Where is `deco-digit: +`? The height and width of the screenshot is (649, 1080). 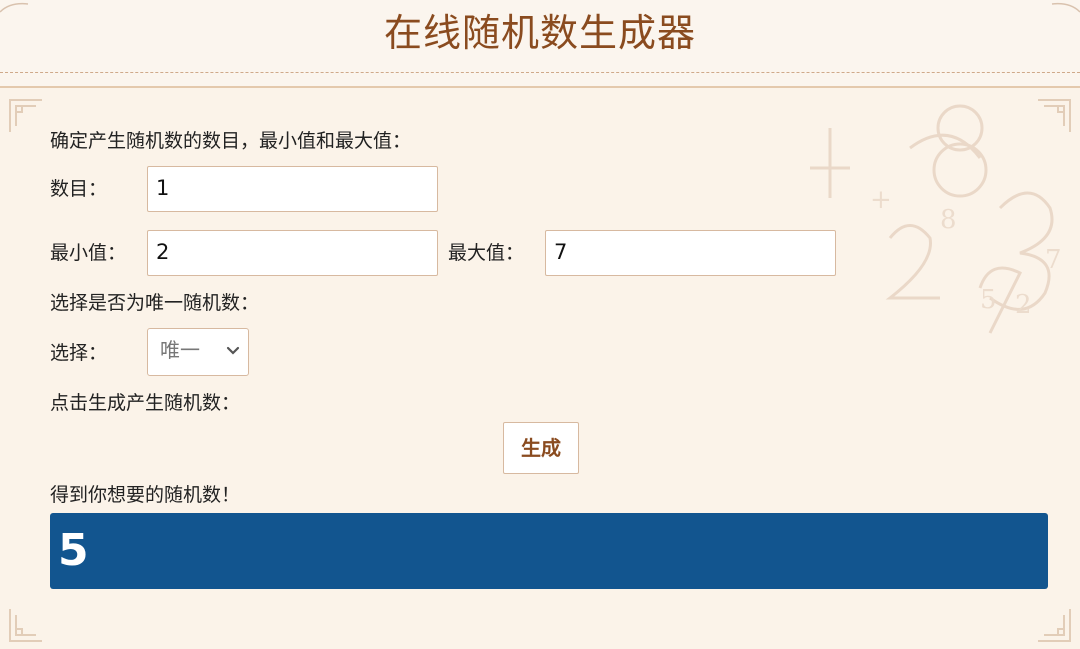
deco-digit: + is located at coordinates (881, 200).